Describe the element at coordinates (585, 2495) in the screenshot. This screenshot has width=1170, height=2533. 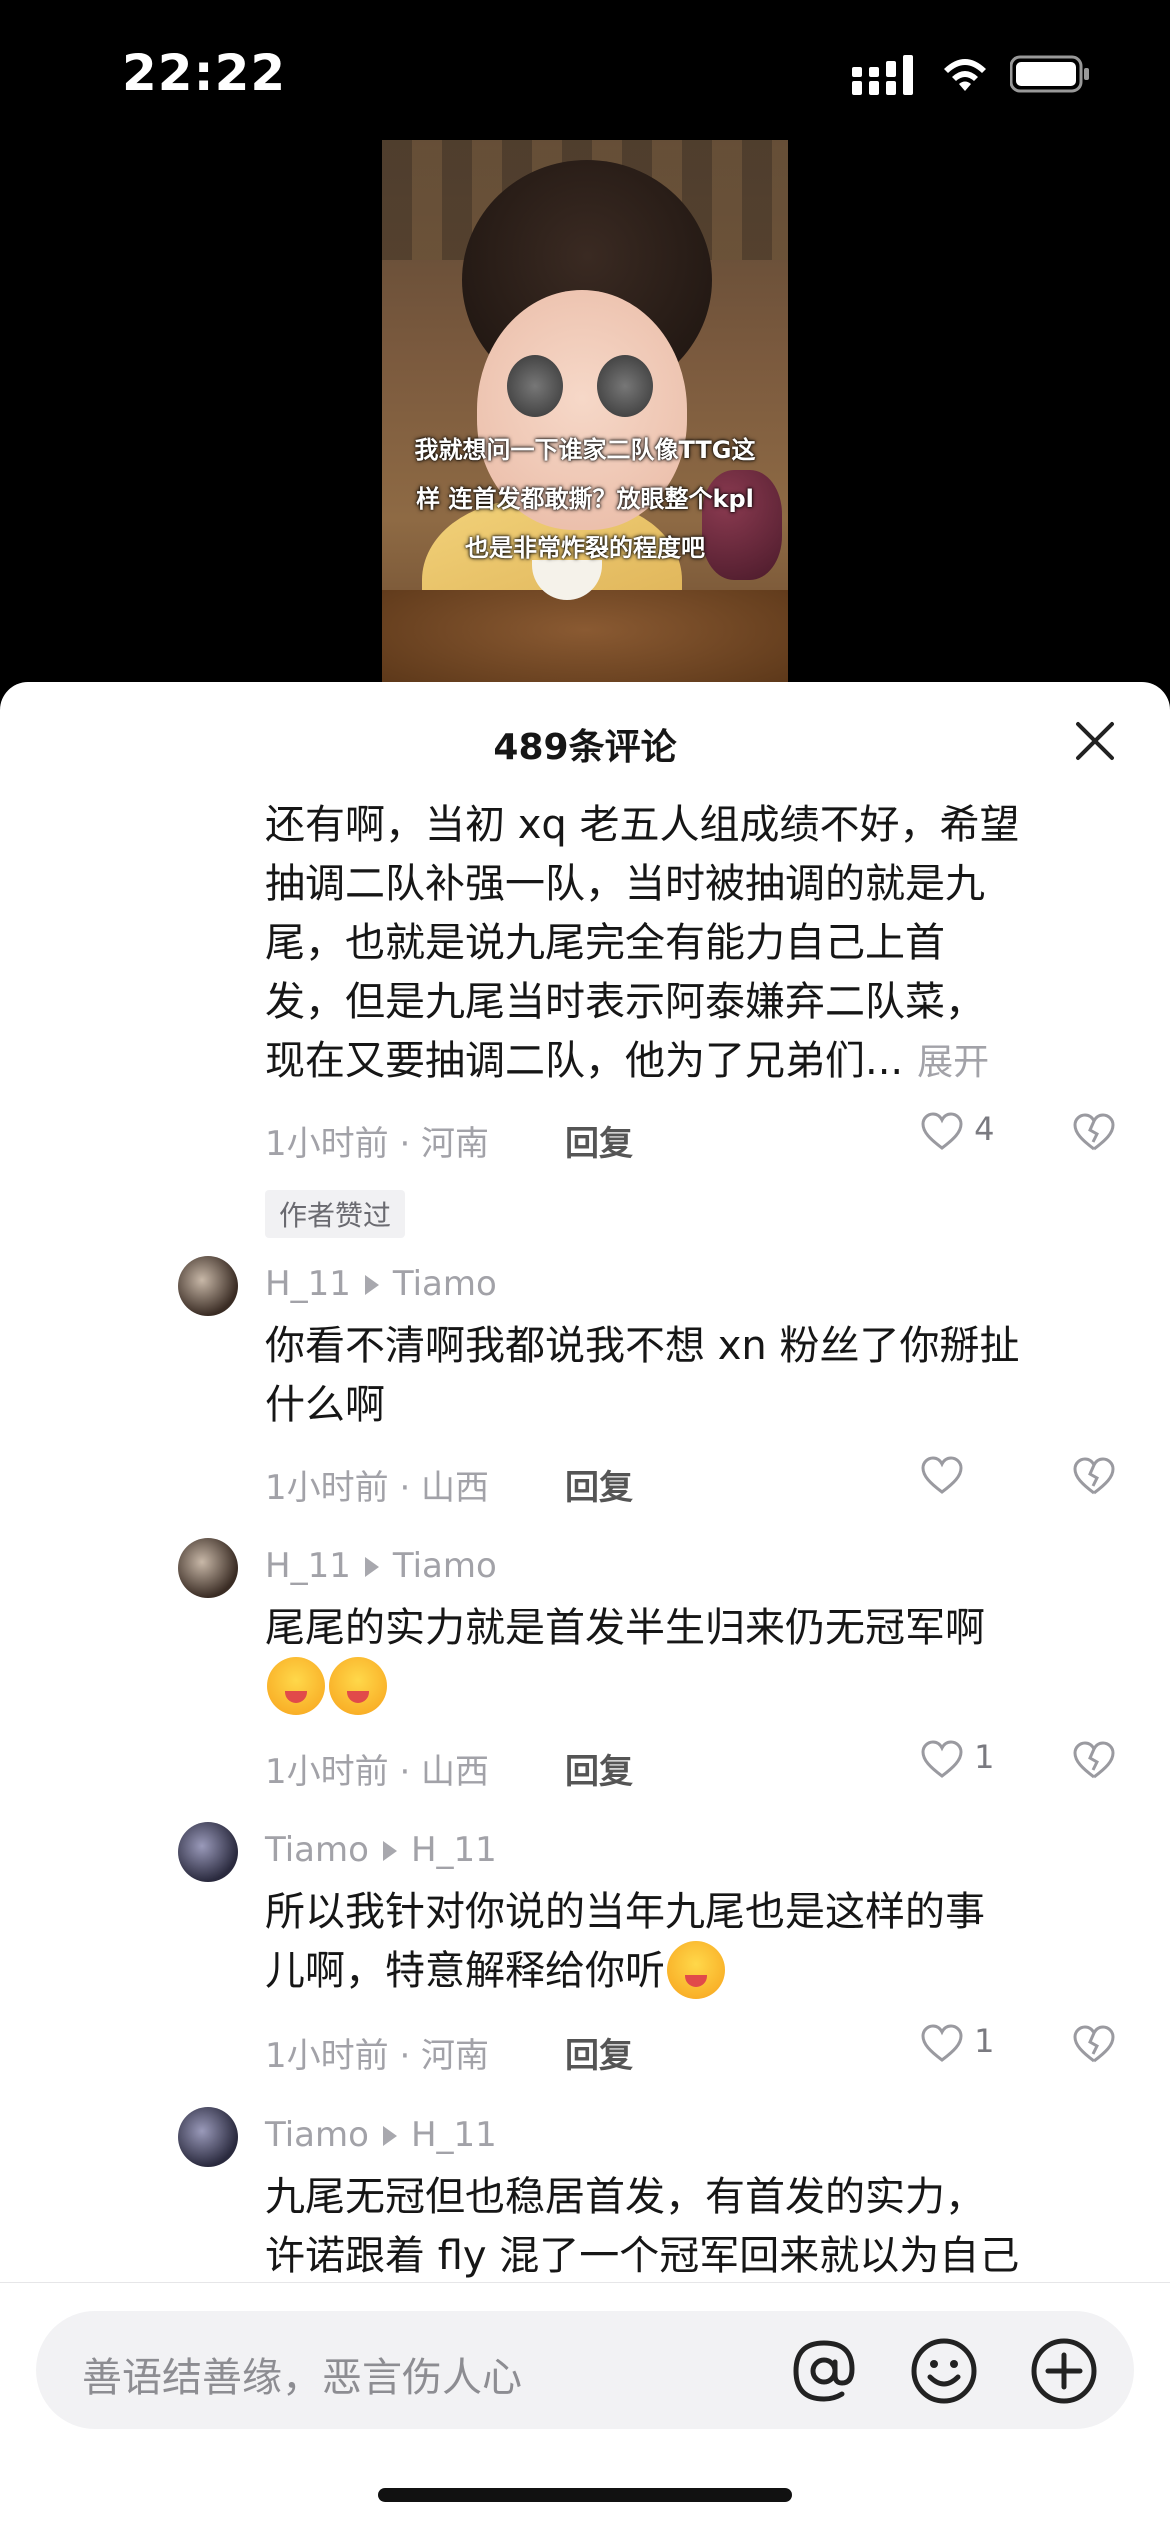
I see `home-indicator` at that location.